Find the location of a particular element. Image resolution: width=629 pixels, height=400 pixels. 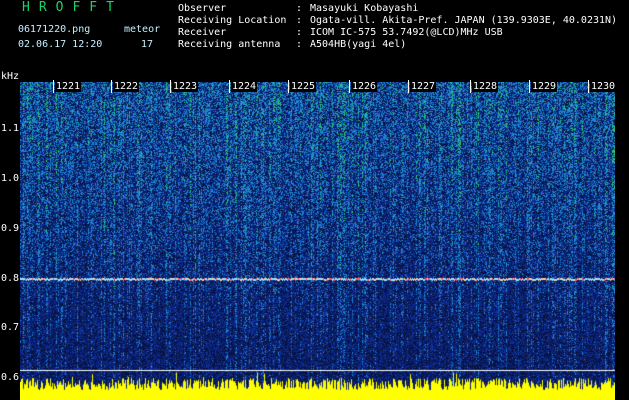

app-title: HROFFT is located at coordinates (72, 7).